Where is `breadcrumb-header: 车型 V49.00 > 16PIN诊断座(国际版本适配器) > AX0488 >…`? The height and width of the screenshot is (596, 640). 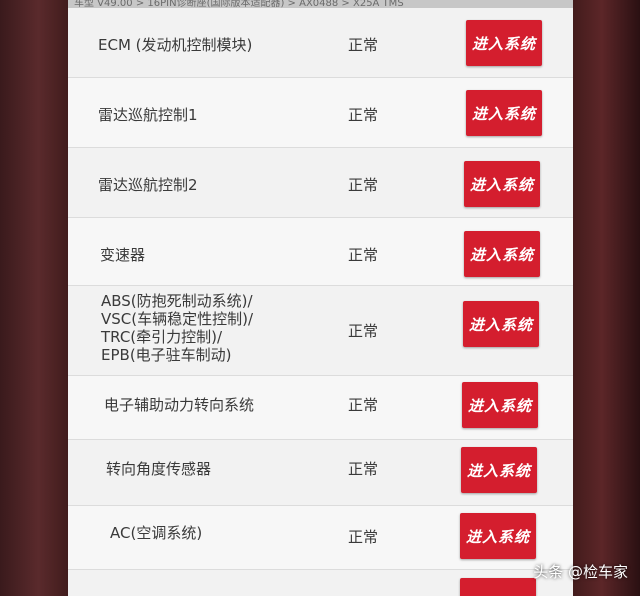
breadcrumb-header: 车型 V49.00 > 16PIN诊断座(国际版本适配器) > AX0488 >… is located at coordinates (320, 4).